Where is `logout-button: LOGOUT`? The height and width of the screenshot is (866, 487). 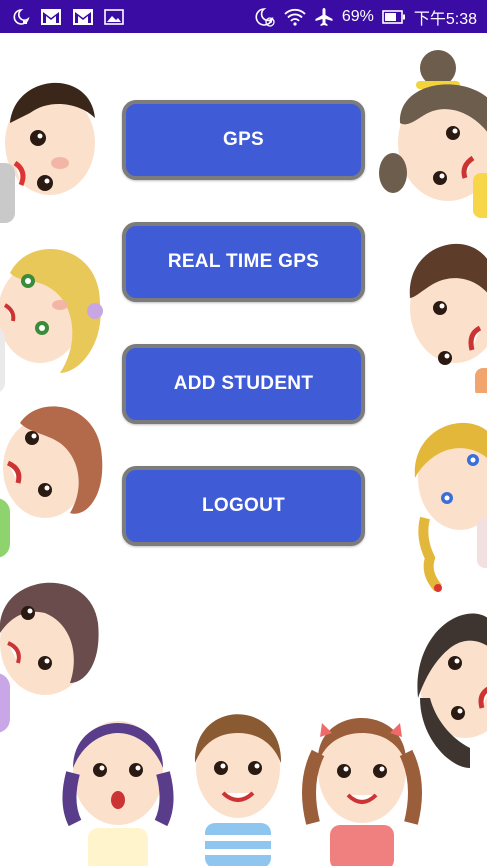
logout-button: LOGOUT is located at coordinates (243, 506).